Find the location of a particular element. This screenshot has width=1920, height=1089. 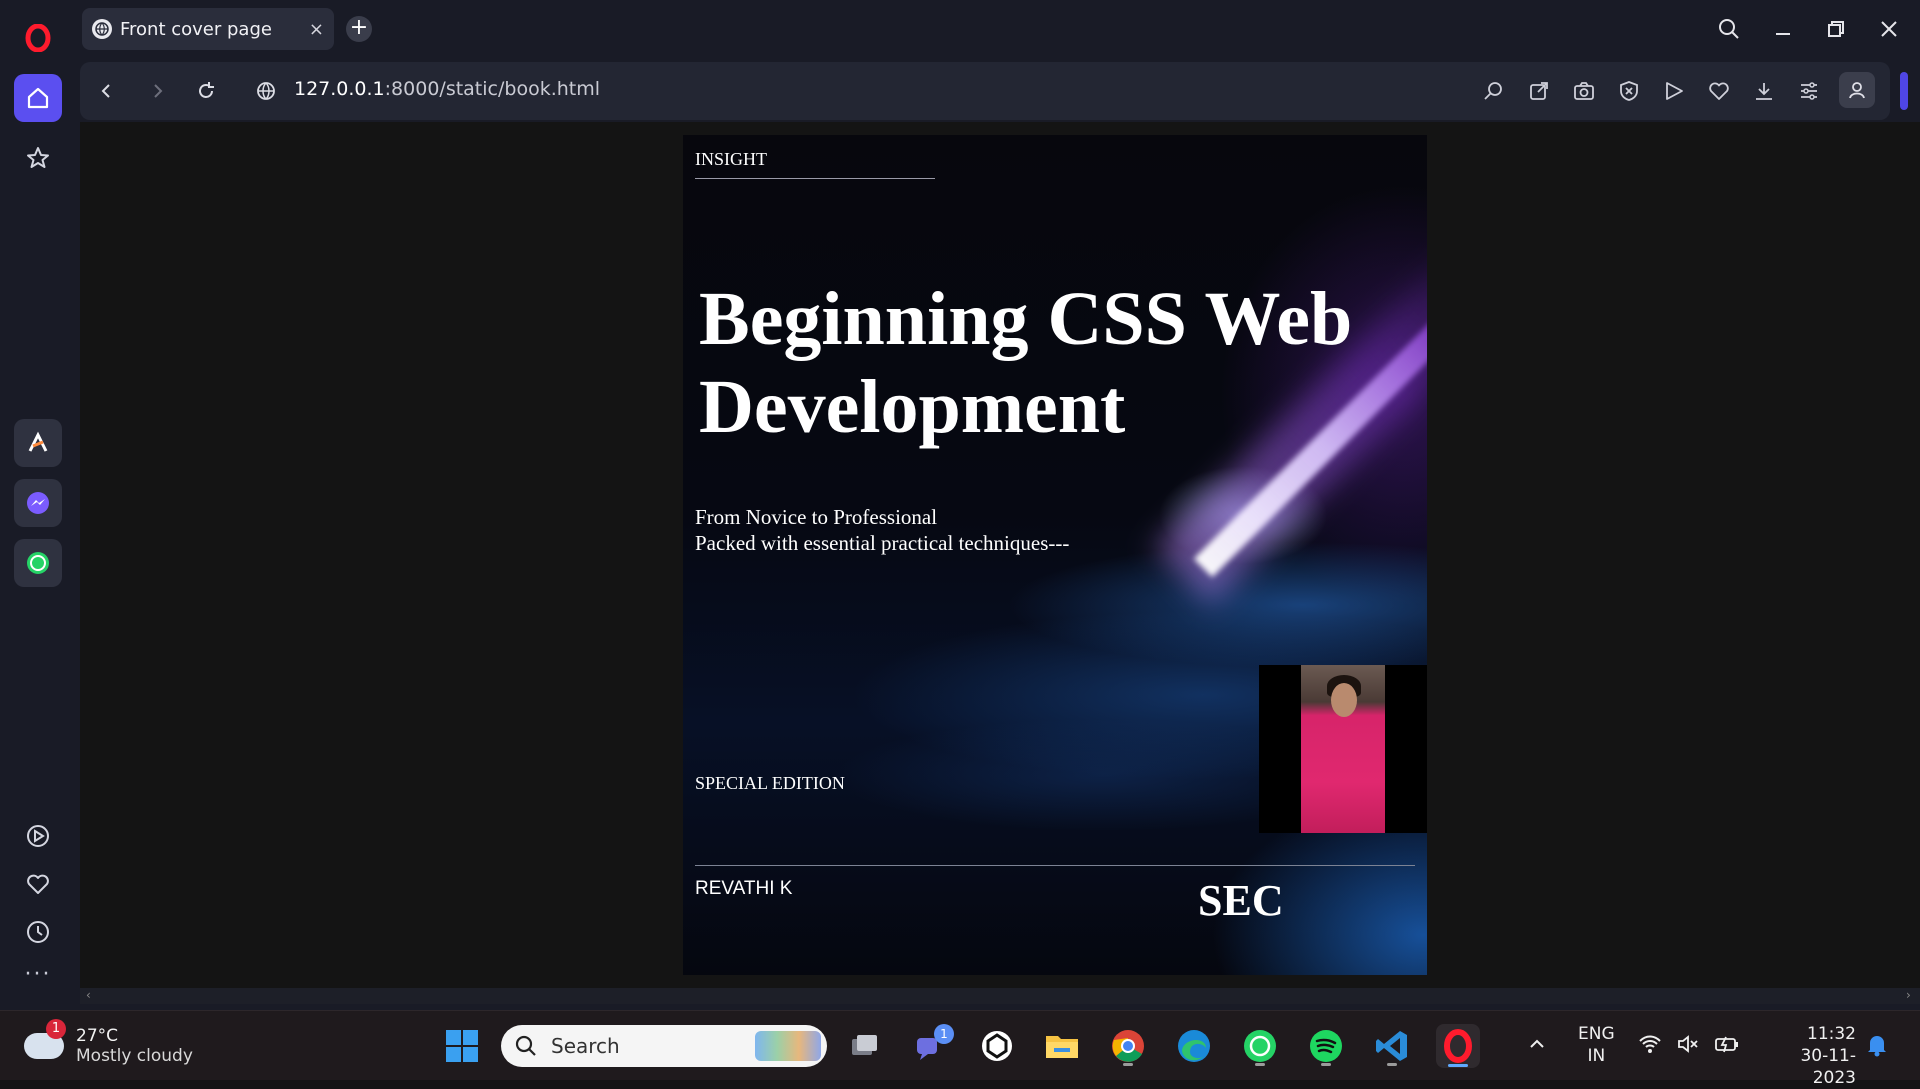

lang-line2: IN is located at coordinates (1596, 1056).